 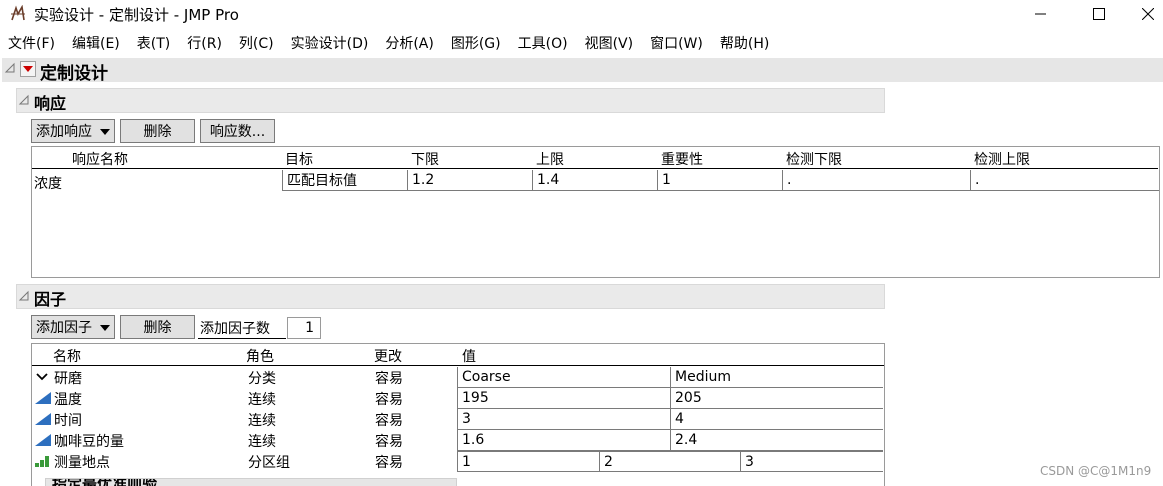 What do you see at coordinates (776, 377) in the screenshot?
I see `factor-value-cell: Medium` at bounding box center [776, 377].